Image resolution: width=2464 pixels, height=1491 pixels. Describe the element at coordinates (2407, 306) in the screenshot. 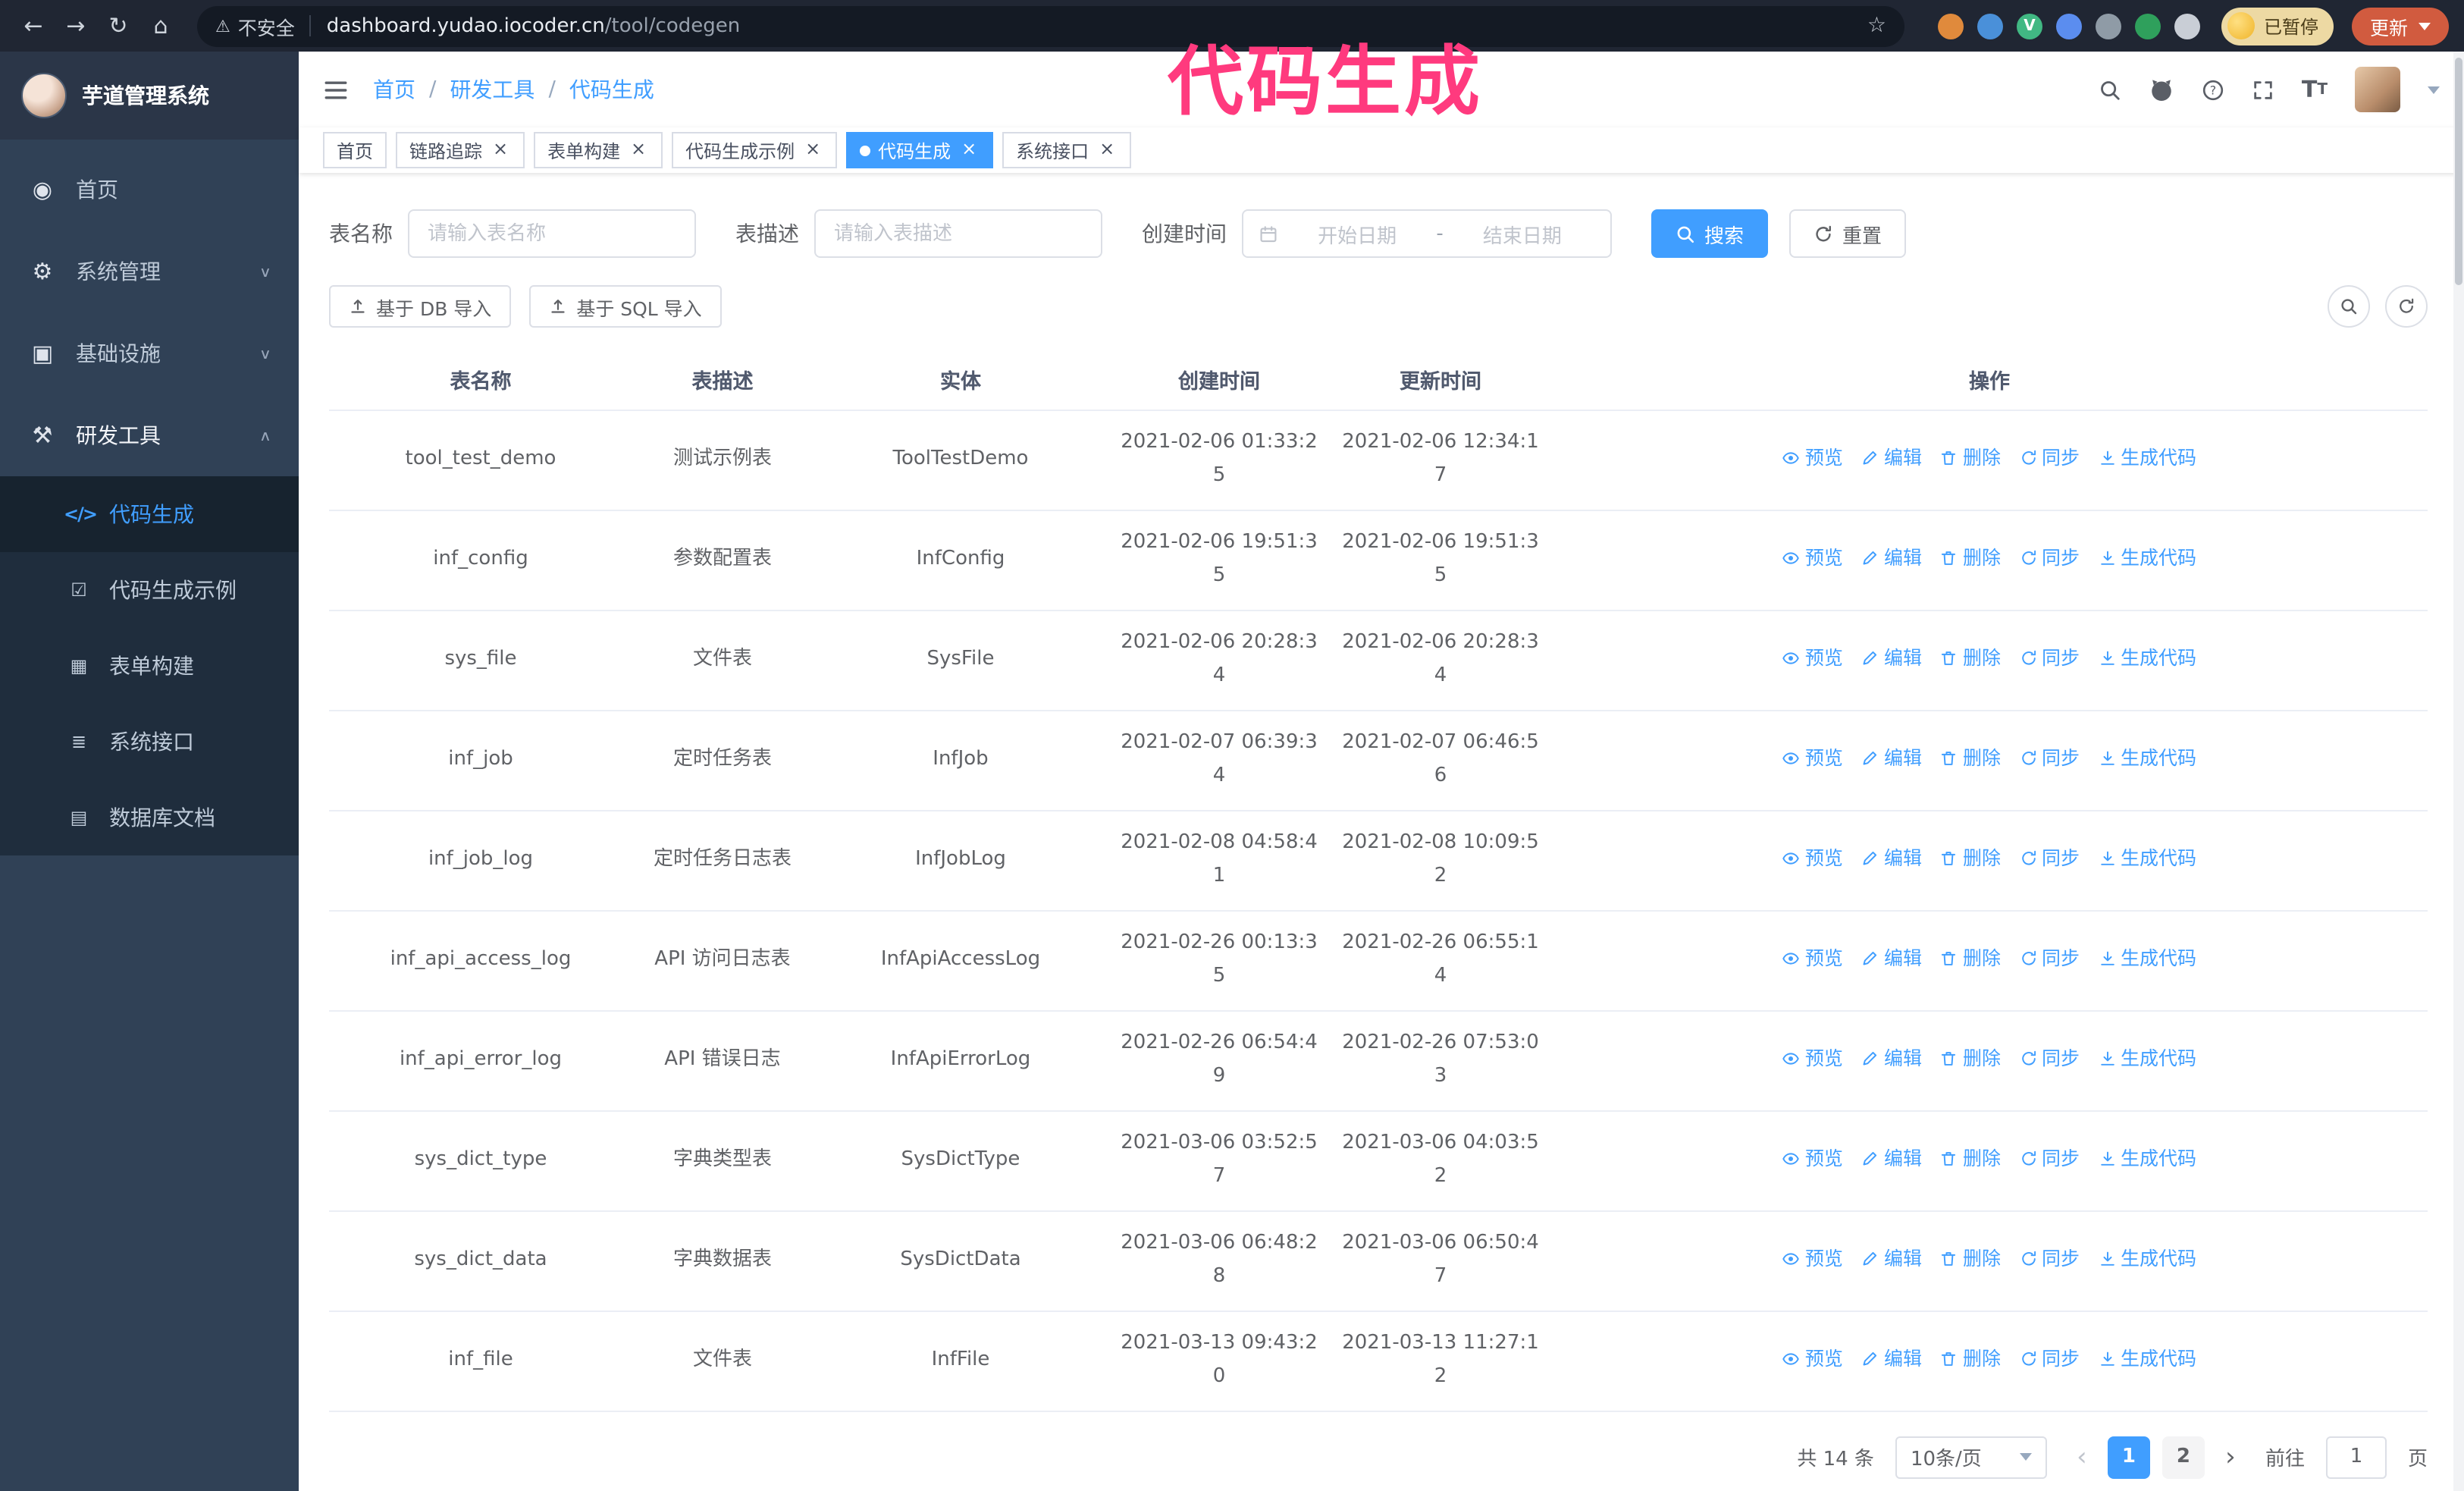

I see `refresh-table-button` at that location.